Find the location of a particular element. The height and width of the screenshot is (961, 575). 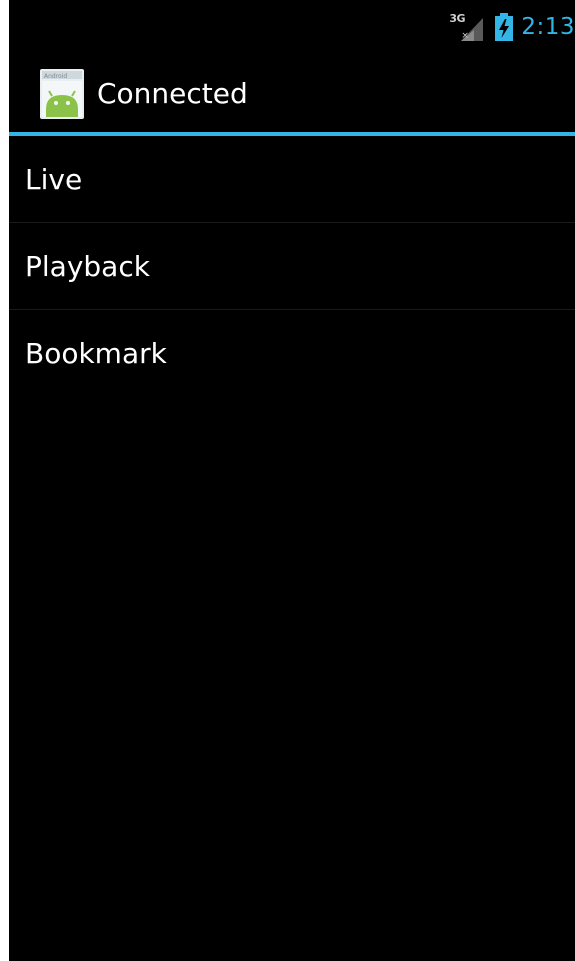

list-item-playback: Playback is located at coordinates (292, 266).